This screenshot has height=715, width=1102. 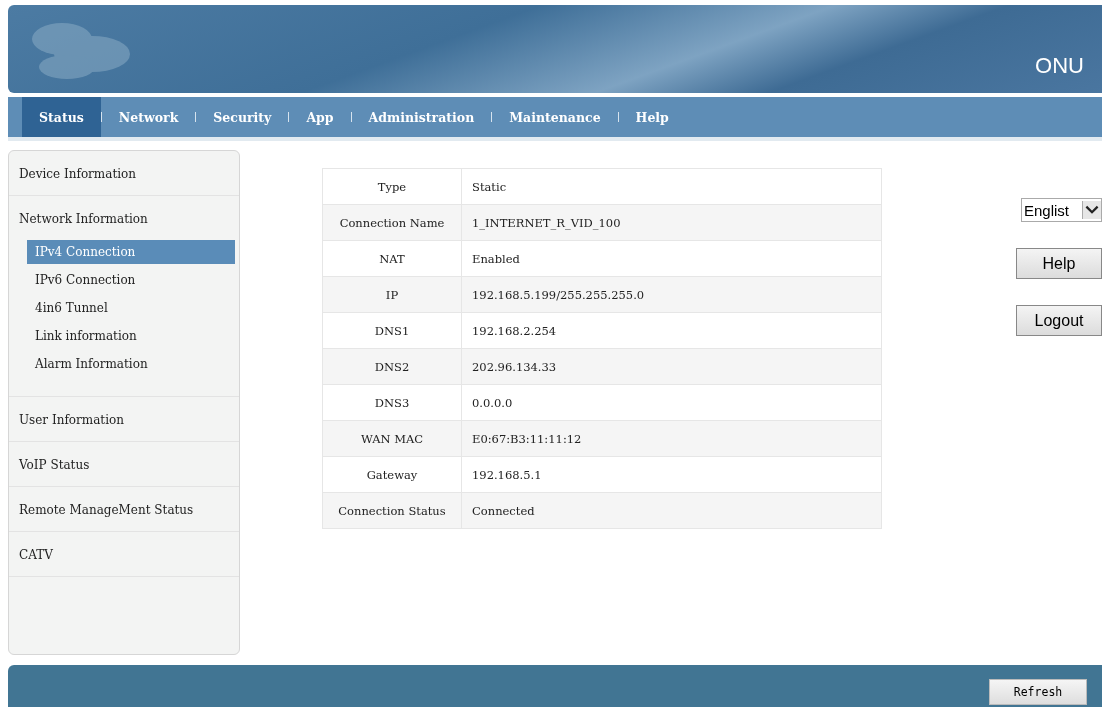 What do you see at coordinates (671, 438) in the screenshot?
I see `field-value: E0:67:B3:11:11:12` at bounding box center [671, 438].